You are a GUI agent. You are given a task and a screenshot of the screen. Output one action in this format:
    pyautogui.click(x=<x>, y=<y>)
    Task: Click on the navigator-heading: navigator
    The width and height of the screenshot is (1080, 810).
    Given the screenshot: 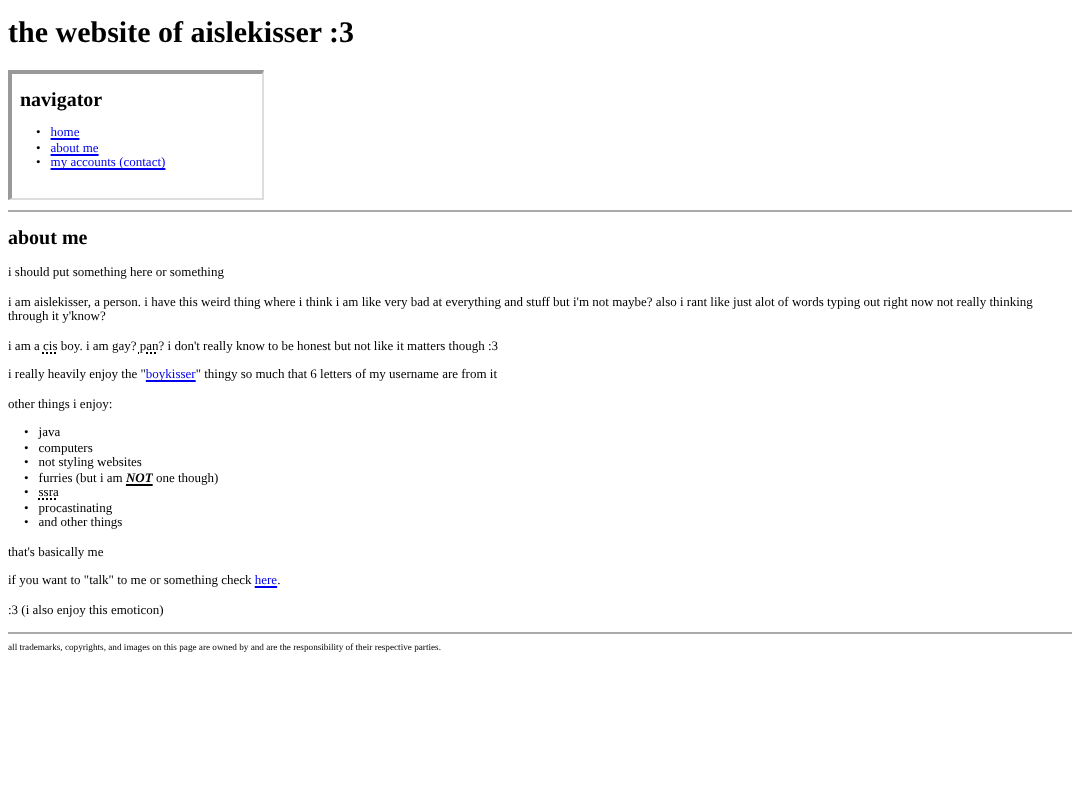 What is the action you would take?
    pyautogui.click(x=62, y=102)
    